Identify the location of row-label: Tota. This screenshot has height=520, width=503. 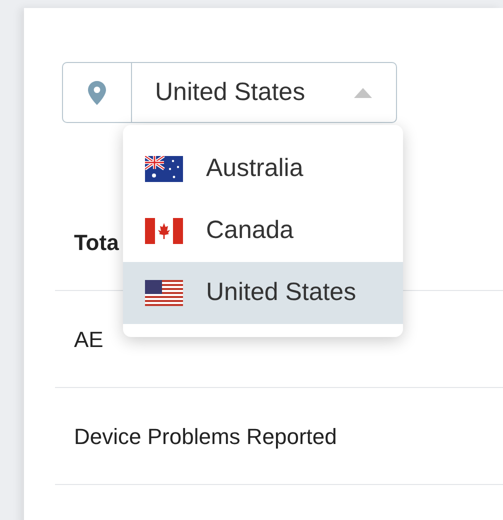
(96, 242).